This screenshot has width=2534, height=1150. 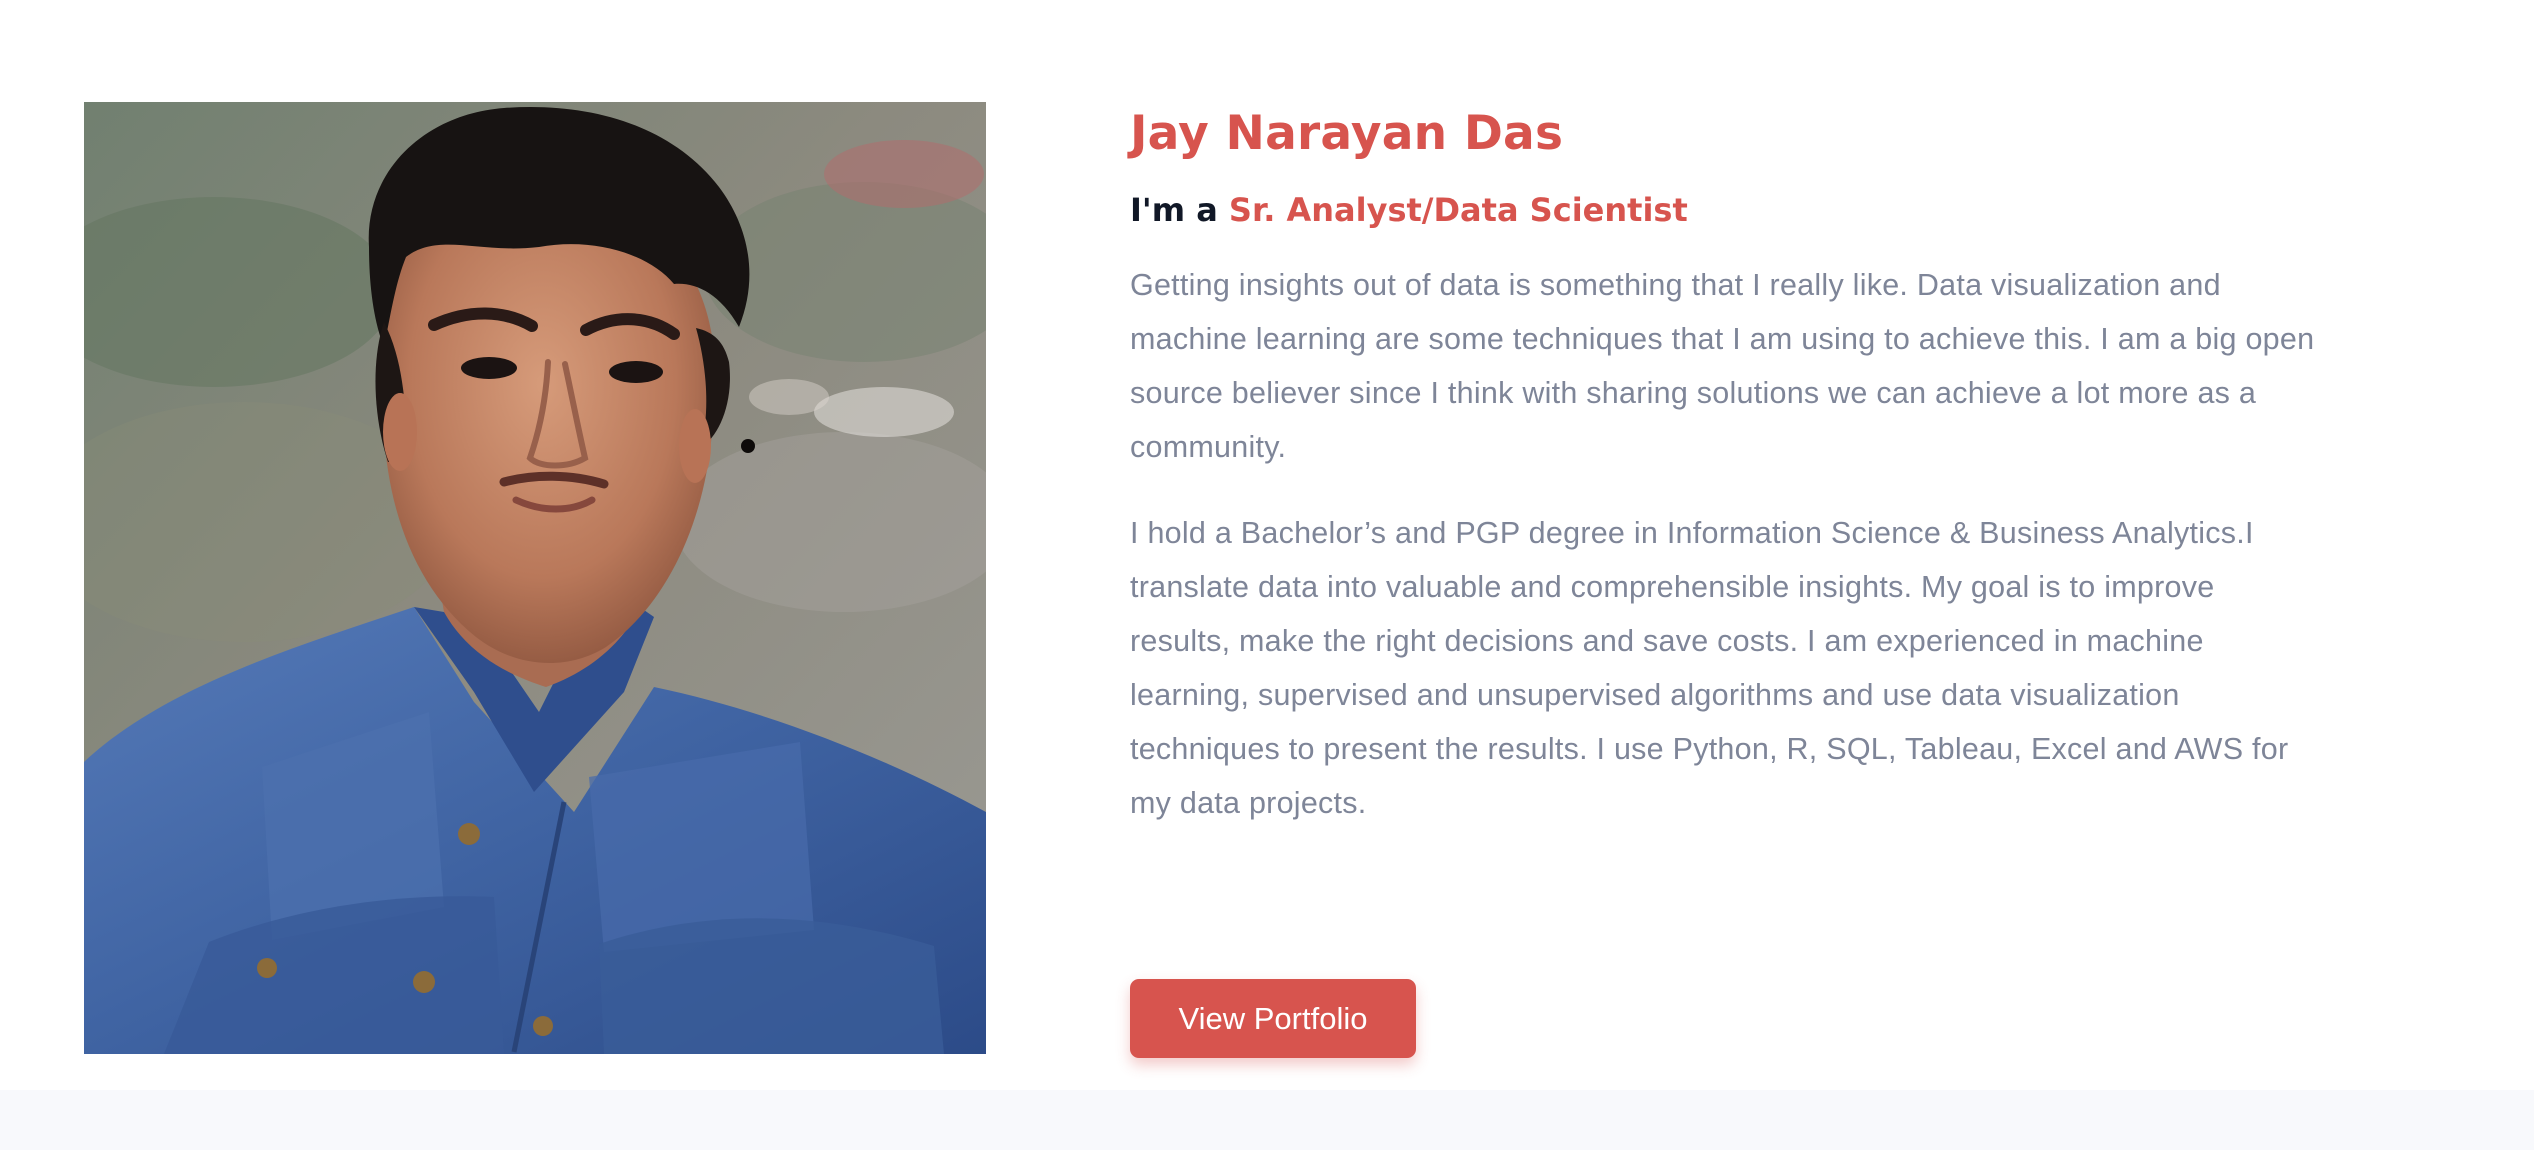 I want to click on bottom-band, so click(x=1267, y=1120).